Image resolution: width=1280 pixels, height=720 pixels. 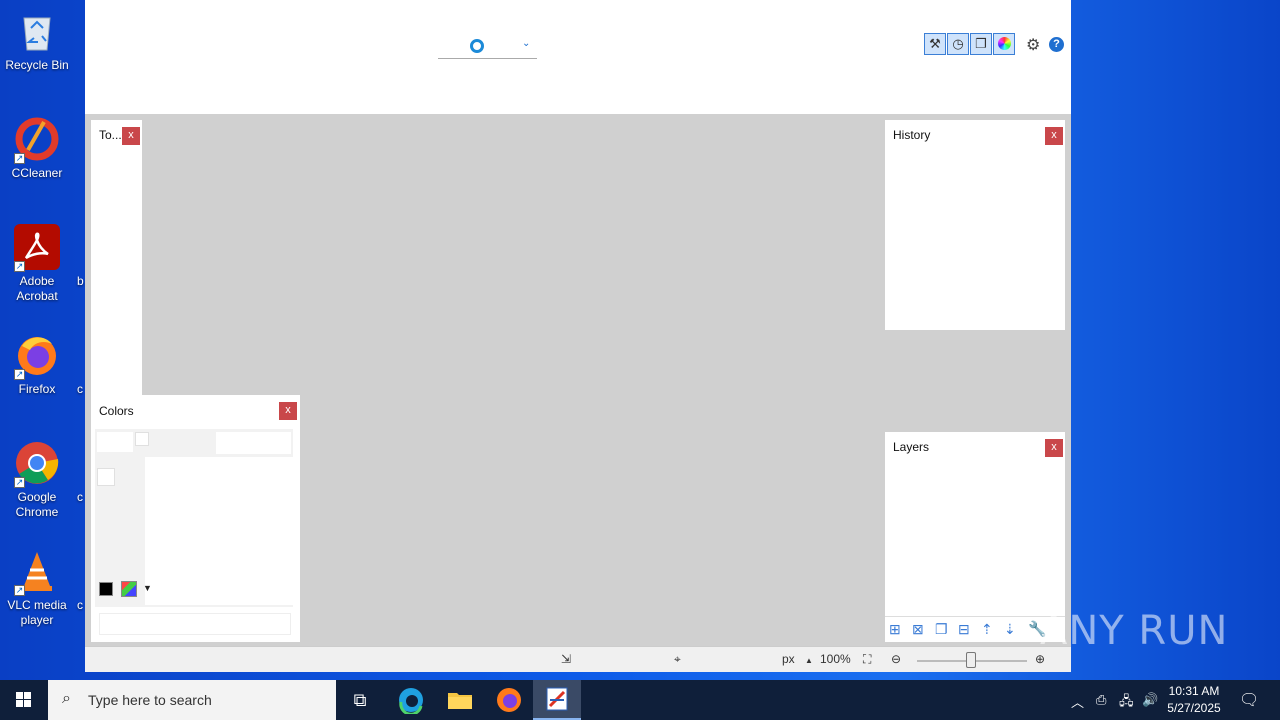 What do you see at coordinates (867, 659) in the screenshot?
I see `zoom-to-window-icon: ⛶` at bounding box center [867, 659].